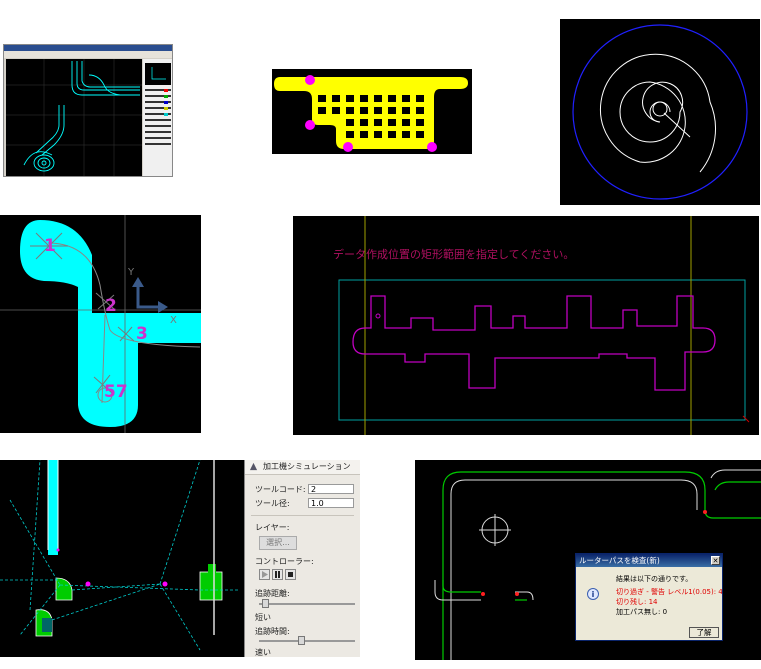 The width and height of the screenshot is (761, 669). I want to click on close-button: ✕, so click(715, 560).